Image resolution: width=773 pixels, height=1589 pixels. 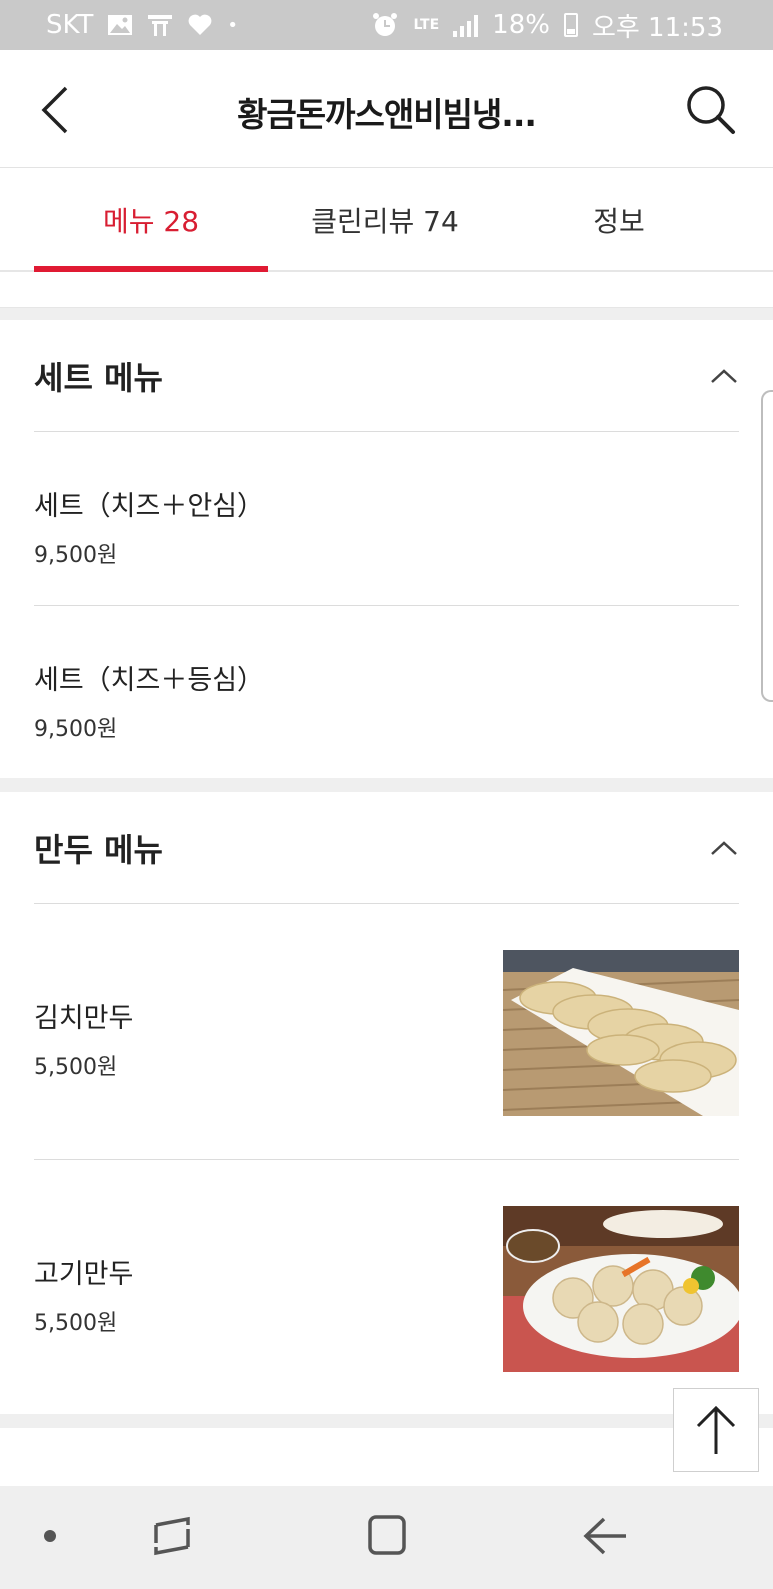 What do you see at coordinates (619, 220) in the screenshot?
I see `tab-info: 정보` at bounding box center [619, 220].